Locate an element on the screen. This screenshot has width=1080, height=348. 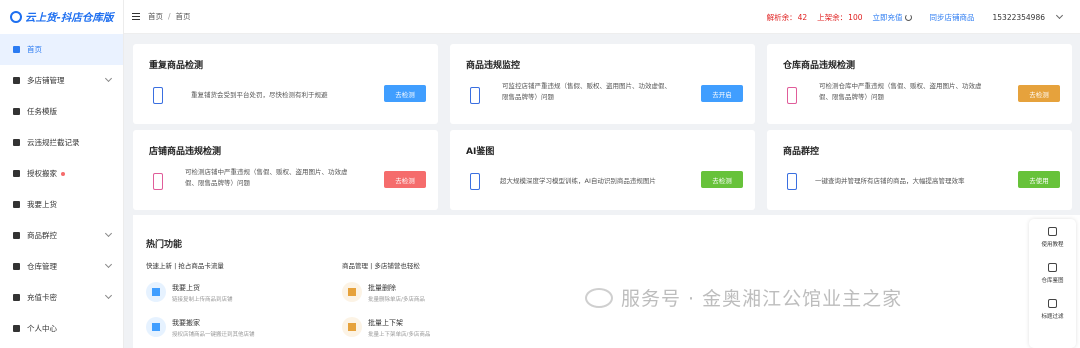
sidebar-item-2: 任务模版 is located at coordinates (61, 111).